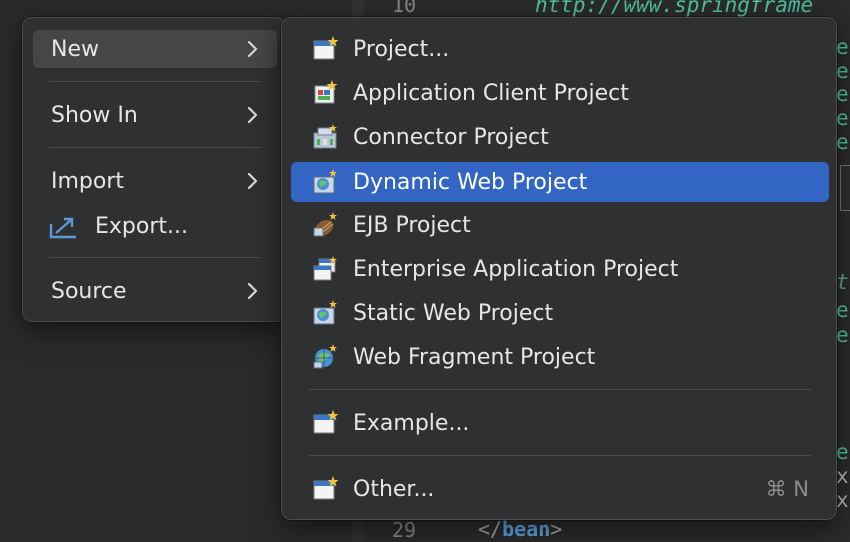  I want to click on dynamic-web-project-icon, so click(325, 181).